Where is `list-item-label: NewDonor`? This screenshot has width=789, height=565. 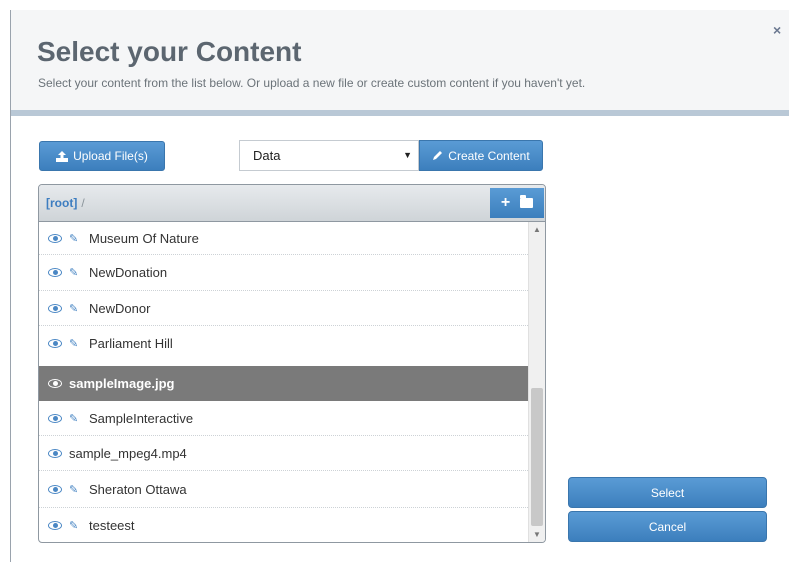 list-item-label: NewDonor is located at coordinates (120, 308).